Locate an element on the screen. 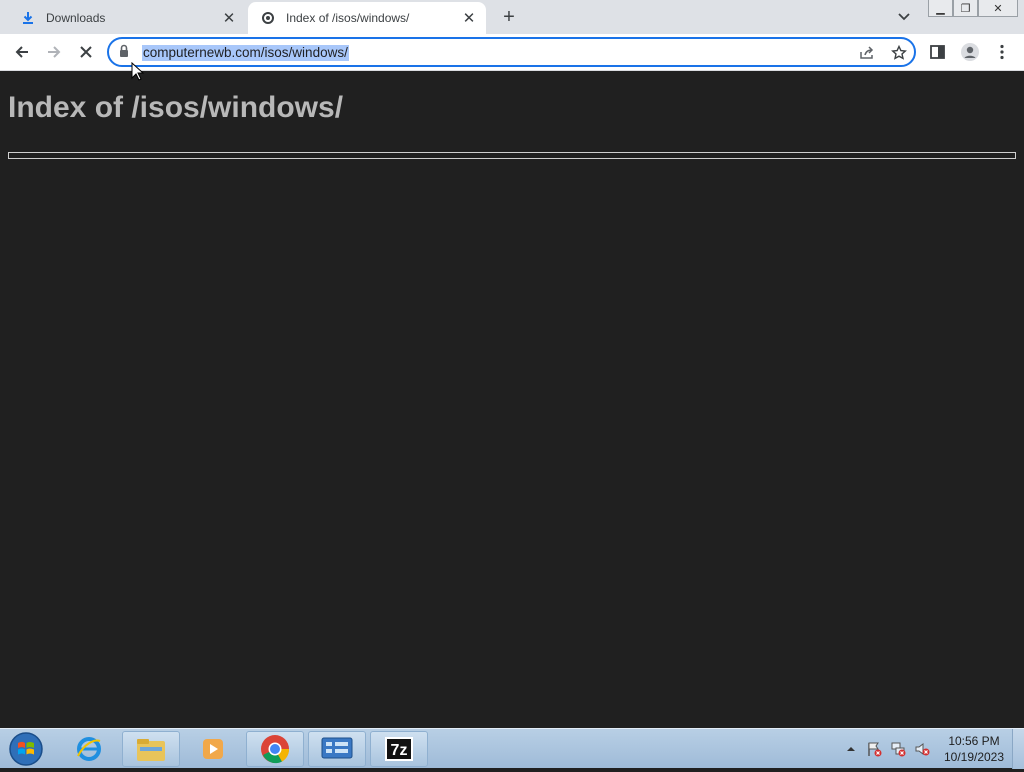  restore-button: ❐ is located at coordinates (965, 8).